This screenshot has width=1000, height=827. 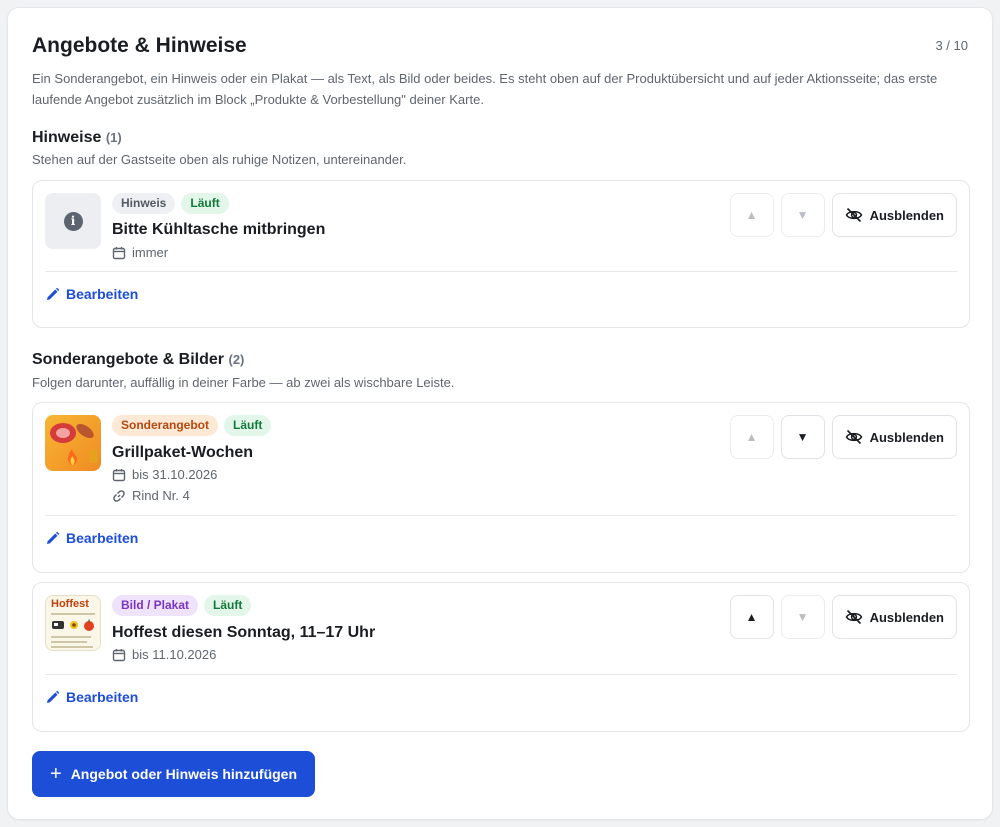 I want to click on item-thumbnail: Hoffest, so click(x=73, y=623).